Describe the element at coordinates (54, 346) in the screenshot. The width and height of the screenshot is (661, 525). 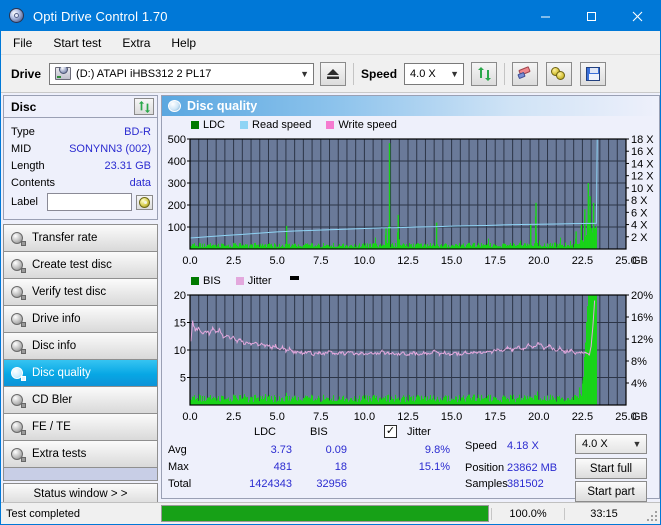
I see `sidebar-item-label: Disc info` at that location.